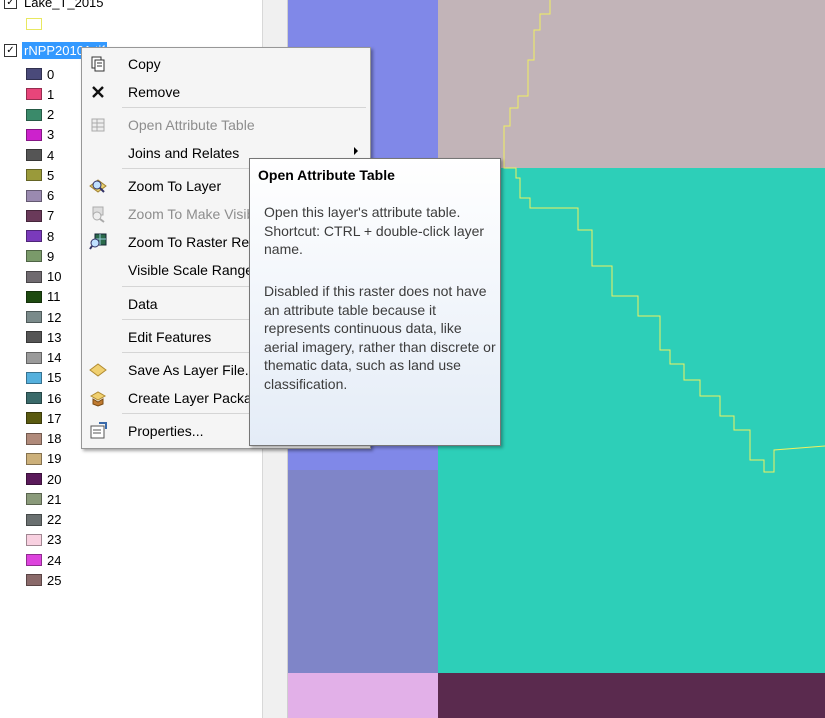 Image resolution: width=825 pixels, height=718 pixels. What do you see at coordinates (43, 459) in the screenshot?
I see `legend-class-row: 19` at bounding box center [43, 459].